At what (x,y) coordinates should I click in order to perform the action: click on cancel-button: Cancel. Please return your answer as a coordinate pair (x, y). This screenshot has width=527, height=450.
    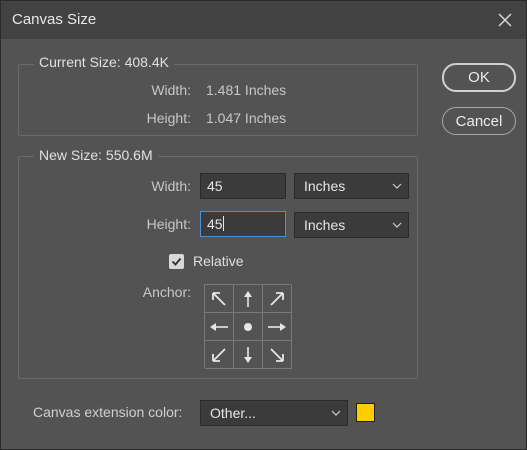
    Looking at the image, I should click on (479, 121).